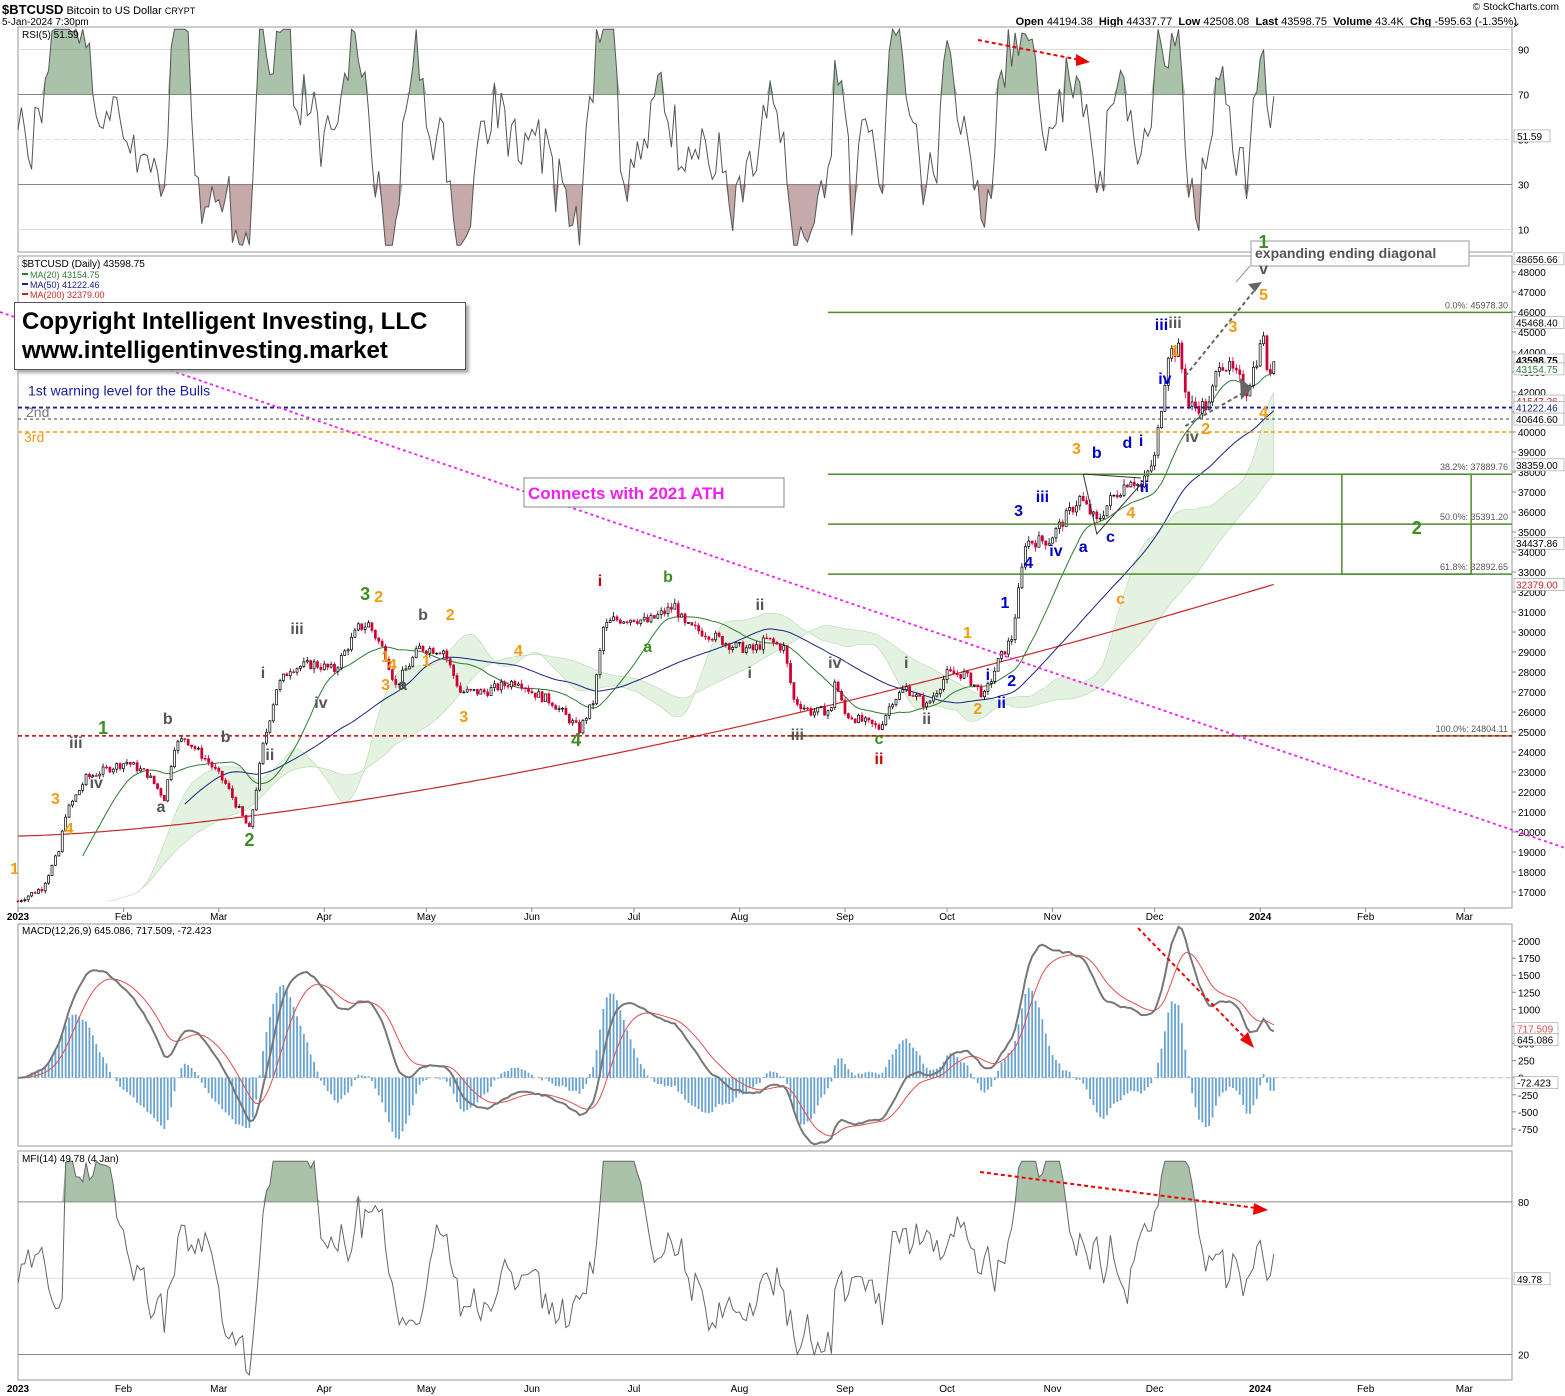  What do you see at coordinates (1528, 1096) in the screenshot?
I see `macd-ytick-label: -250` at bounding box center [1528, 1096].